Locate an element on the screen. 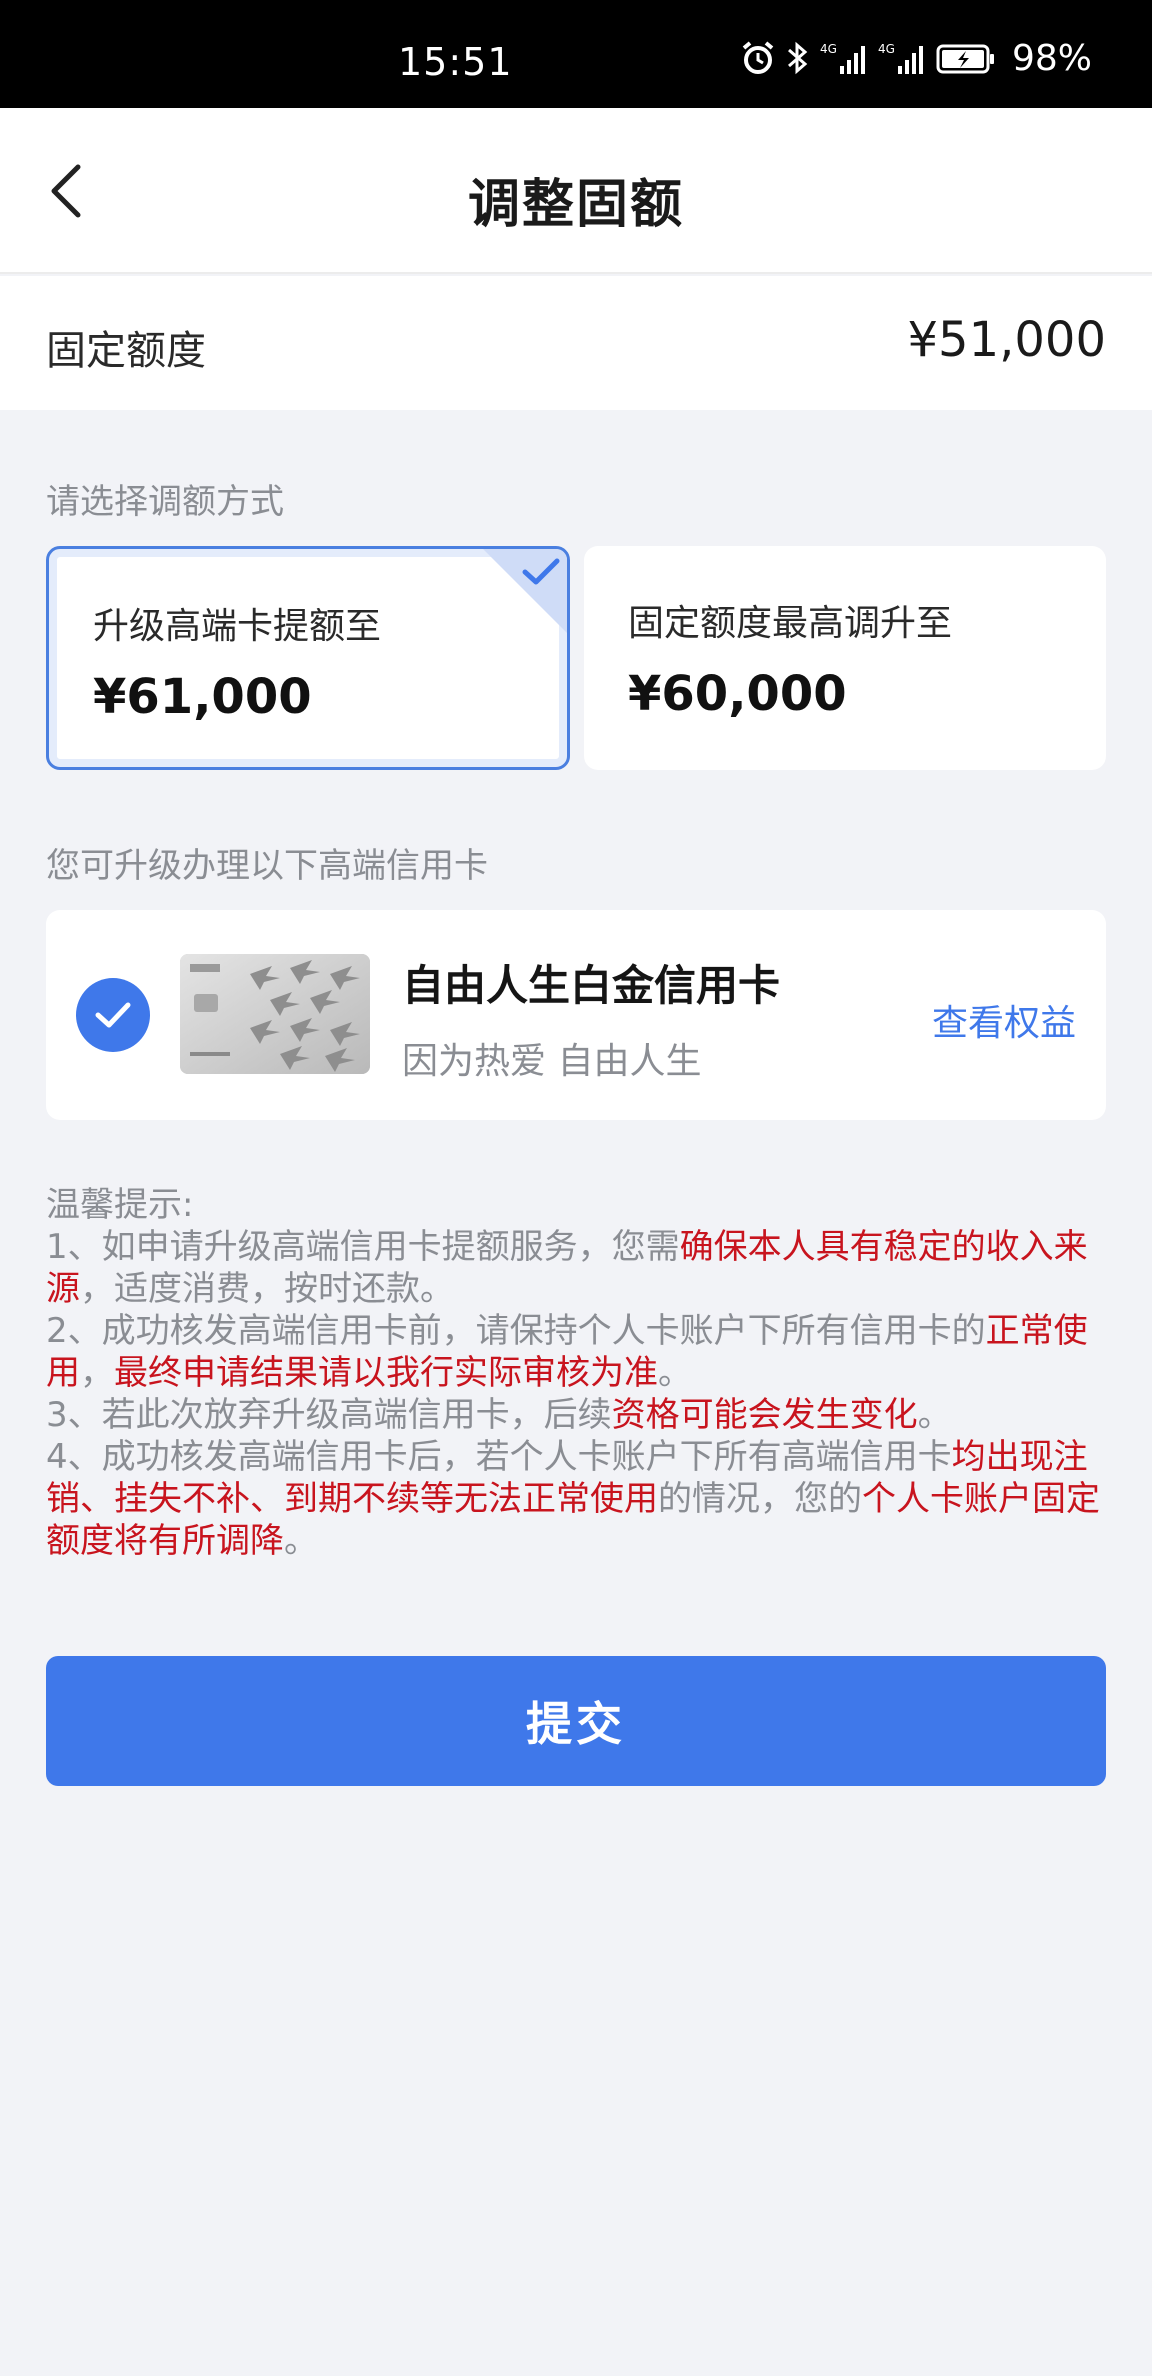 This screenshot has width=1152, height=2376. submit-button: 提交 is located at coordinates (576, 1721).